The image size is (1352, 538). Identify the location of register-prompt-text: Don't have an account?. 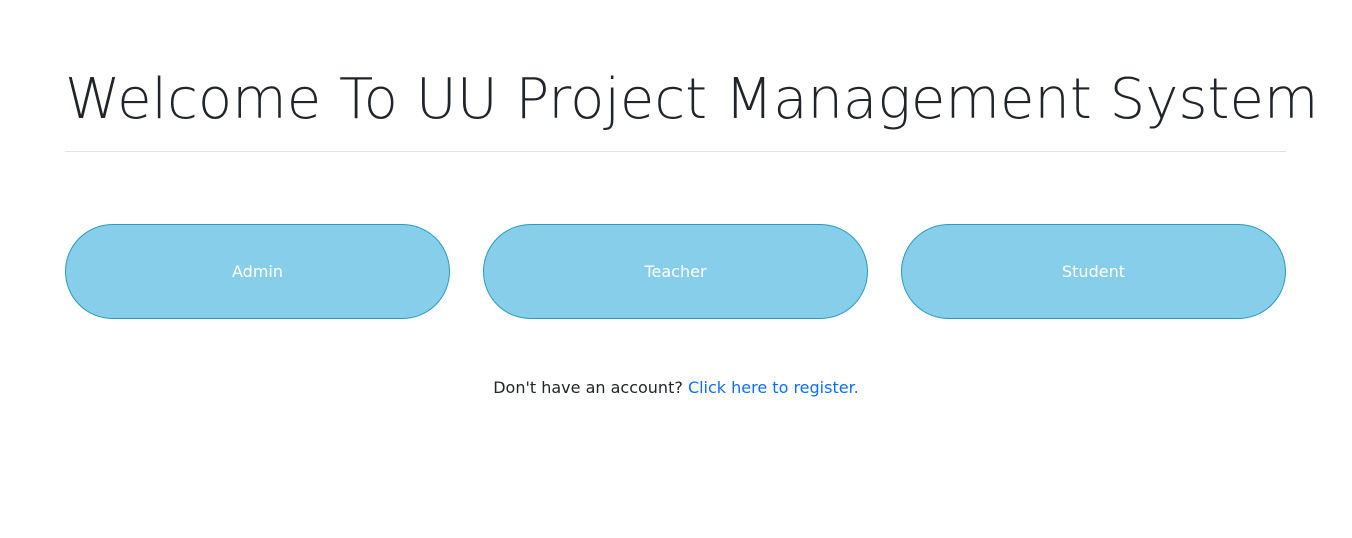
(588, 387).